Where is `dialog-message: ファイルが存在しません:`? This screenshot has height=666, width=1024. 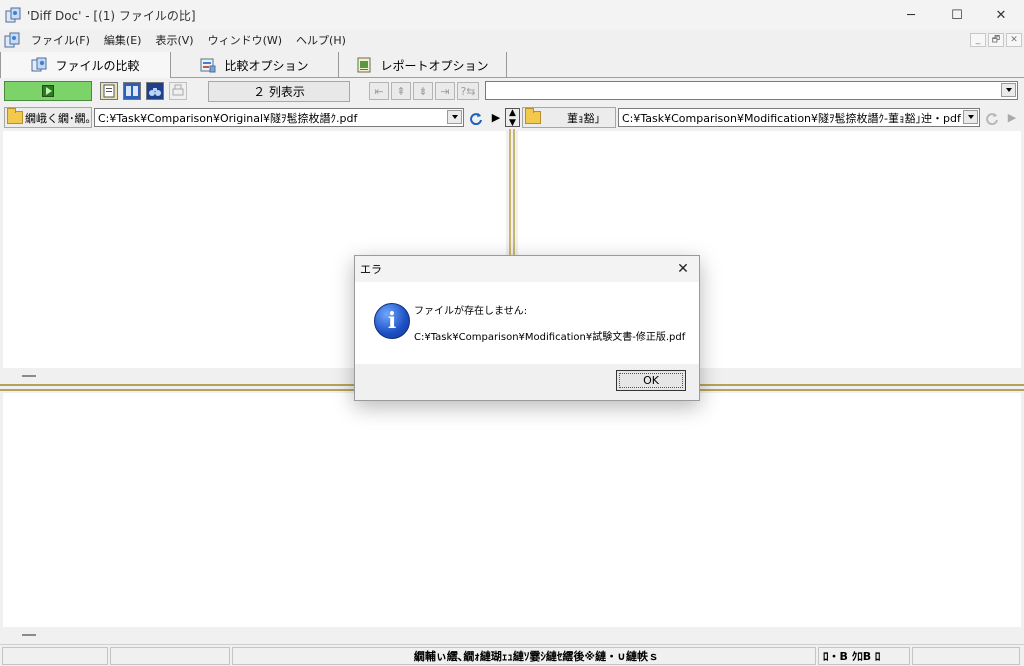
dialog-message: ファイルが存在しません: is located at coordinates (471, 311).